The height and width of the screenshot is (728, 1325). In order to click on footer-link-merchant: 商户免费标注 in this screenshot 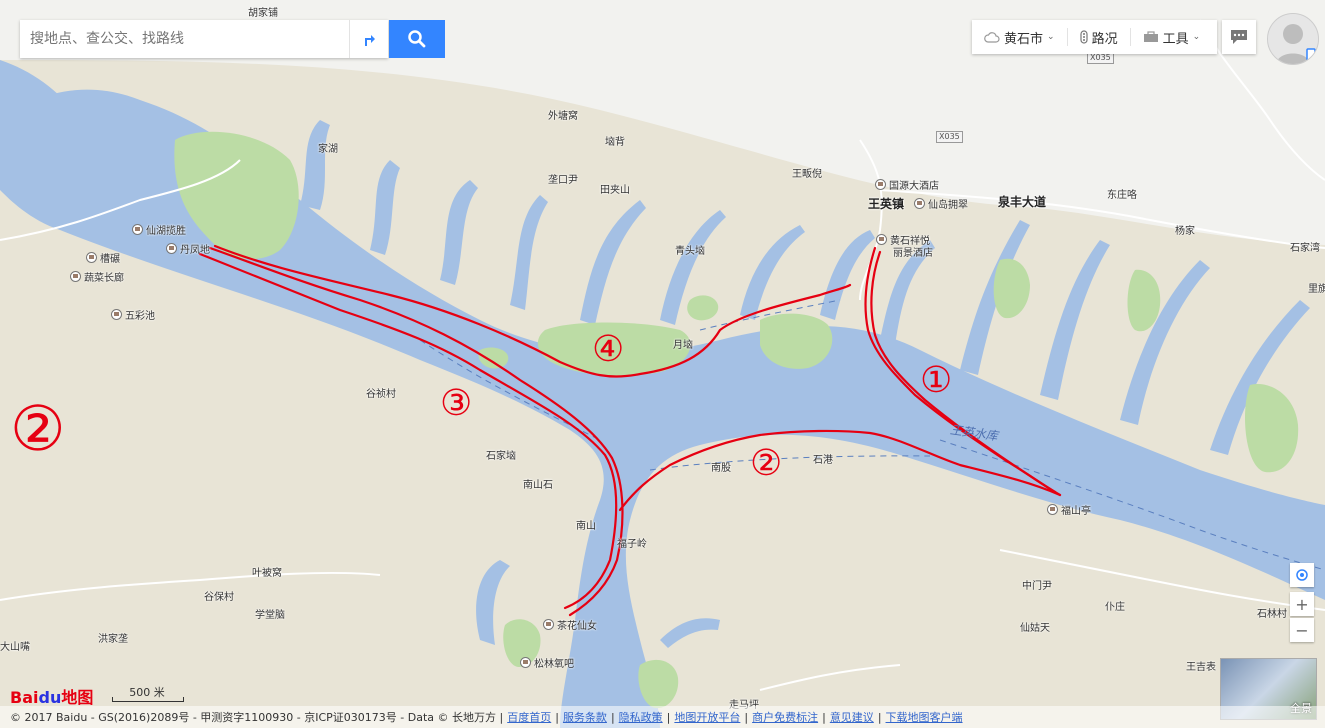, I will do `click(785, 717)`.